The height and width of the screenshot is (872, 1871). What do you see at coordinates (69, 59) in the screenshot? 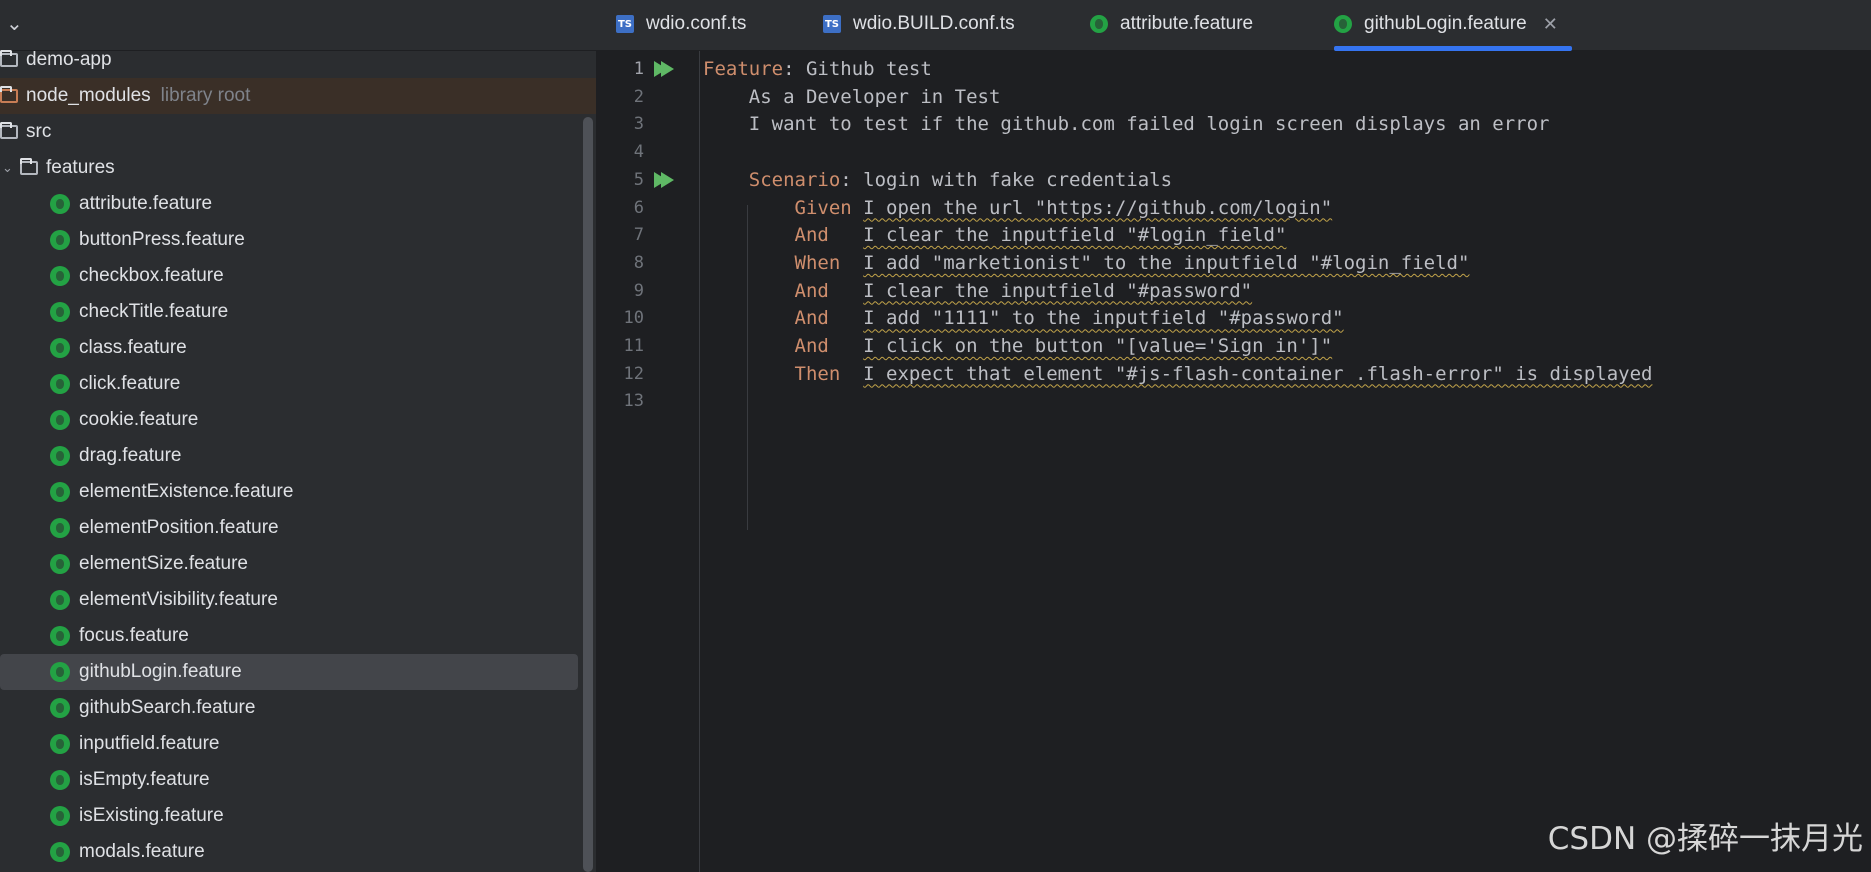
I see `tree-item-label: demo-app` at bounding box center [69, 59].